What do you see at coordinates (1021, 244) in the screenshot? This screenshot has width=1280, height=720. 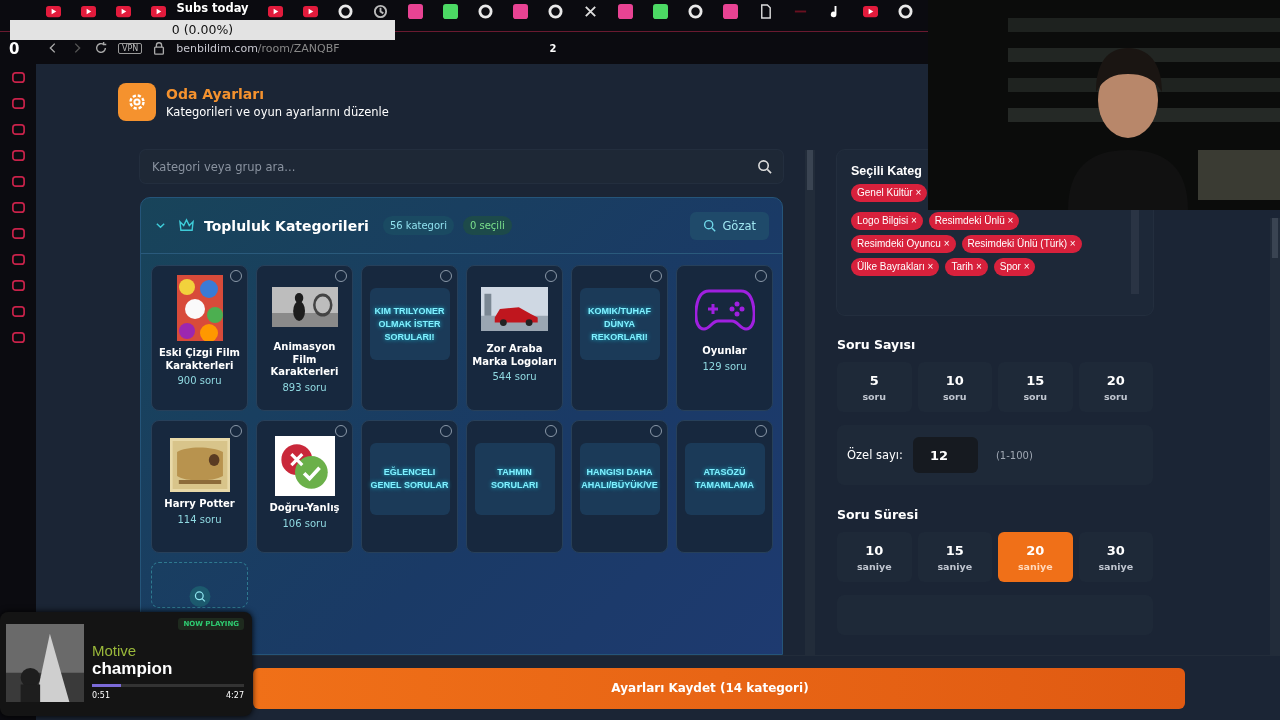 I see `category-tag: Resimdeki Ünlü (Türk) ×` at bounding box center [1021, 244].